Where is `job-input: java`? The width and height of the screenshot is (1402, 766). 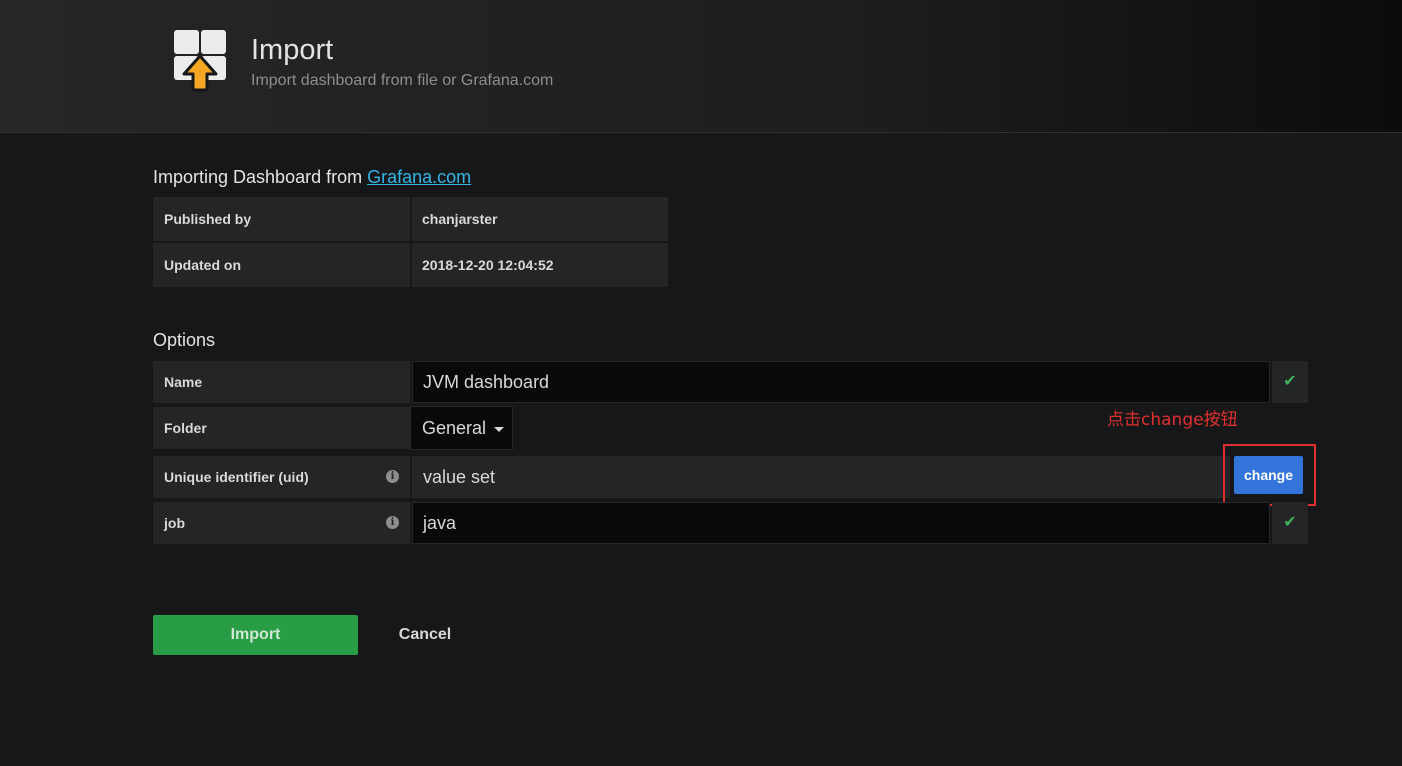
job-input: java is located at coordinates (841, 523).